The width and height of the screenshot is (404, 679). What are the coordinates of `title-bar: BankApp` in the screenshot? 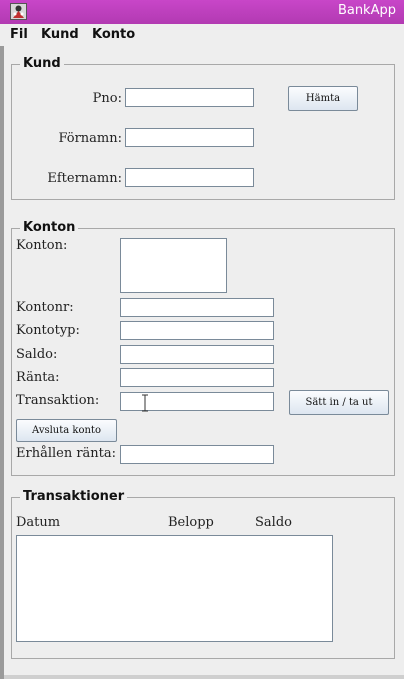 It's located at (202, 12).